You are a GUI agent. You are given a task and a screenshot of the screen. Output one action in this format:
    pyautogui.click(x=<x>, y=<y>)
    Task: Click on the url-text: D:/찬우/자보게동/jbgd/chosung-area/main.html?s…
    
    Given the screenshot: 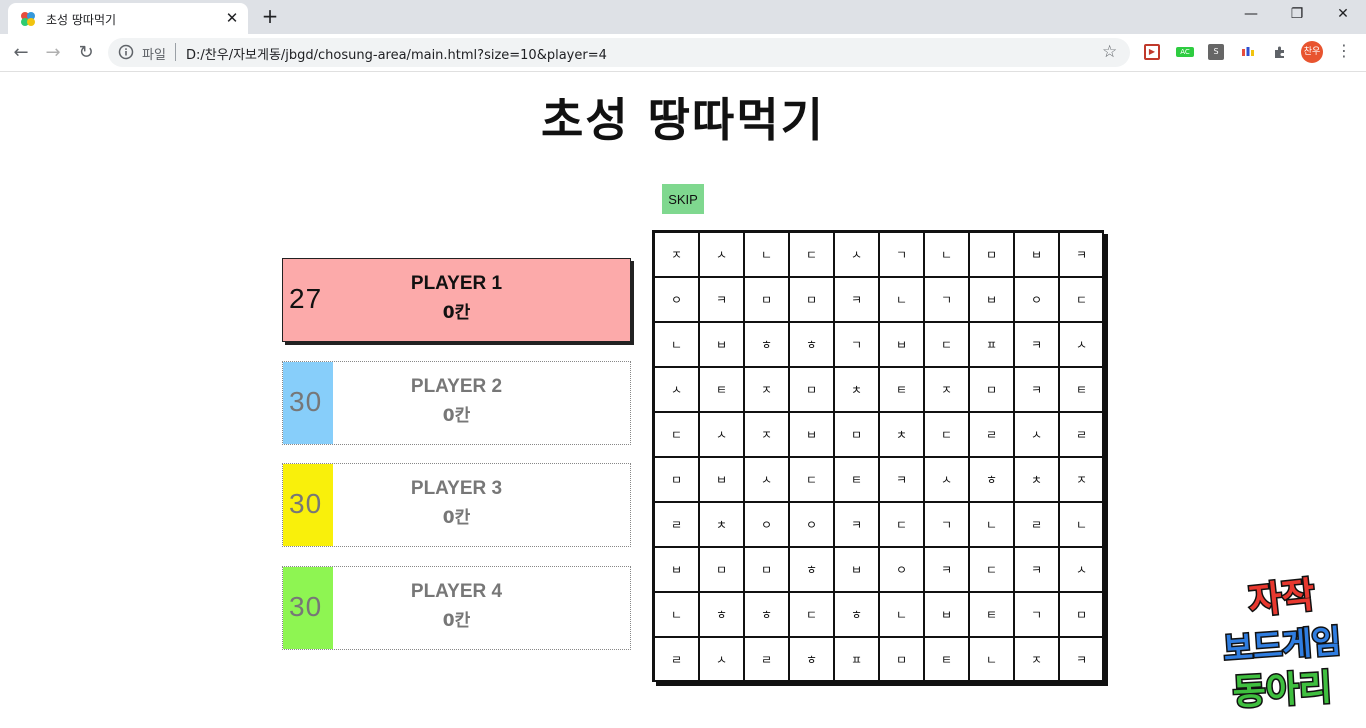 What is the action you would take?
    pyautogui.click(x=396, y=53)
    